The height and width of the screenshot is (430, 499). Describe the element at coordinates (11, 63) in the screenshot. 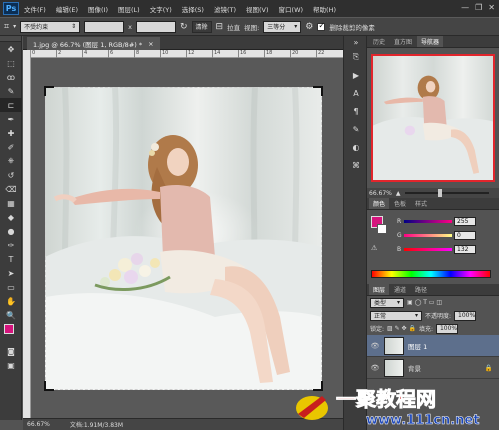

I see `marquee-icon: ⬚` at that location.